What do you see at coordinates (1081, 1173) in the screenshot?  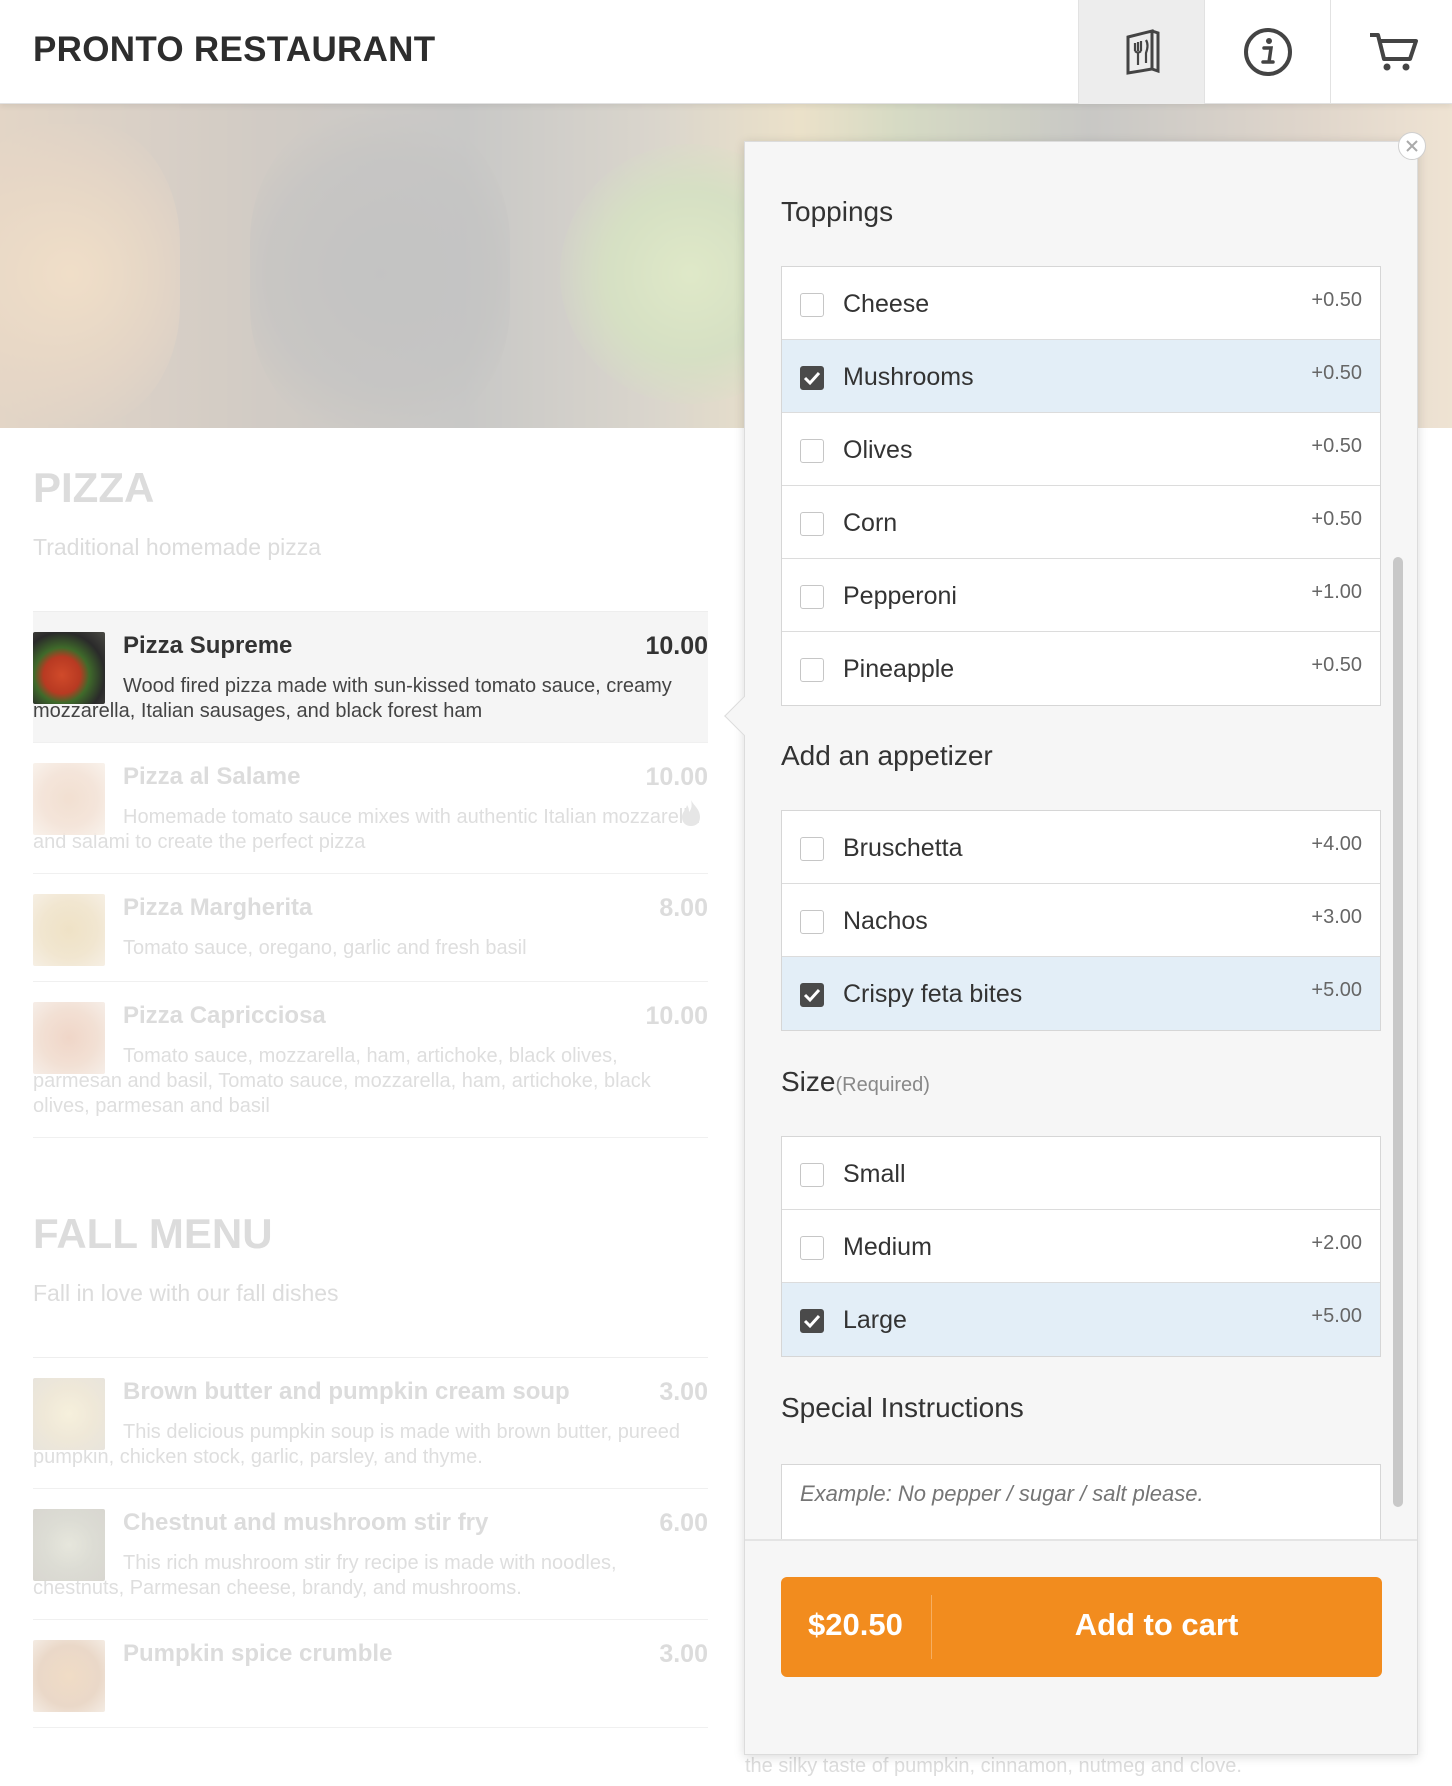 I see `option-small: Small` at bounding box center [1081, 1173].